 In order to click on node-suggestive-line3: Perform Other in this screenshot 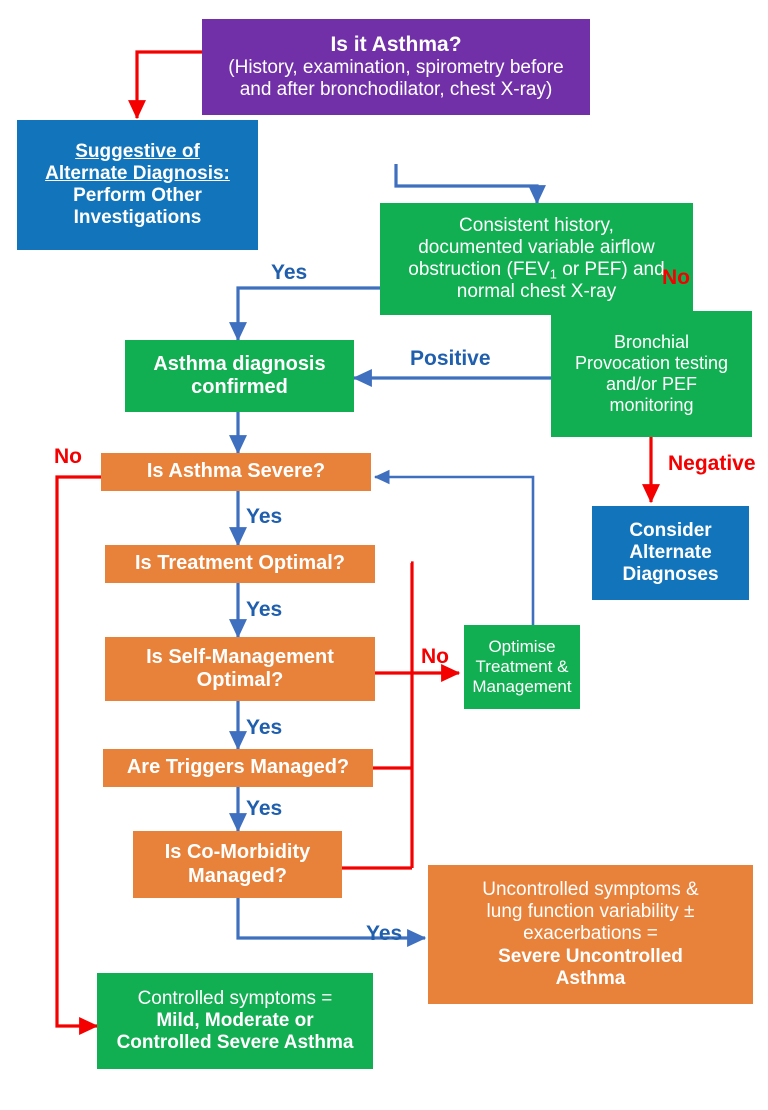, I will do `click(137, 195)`.